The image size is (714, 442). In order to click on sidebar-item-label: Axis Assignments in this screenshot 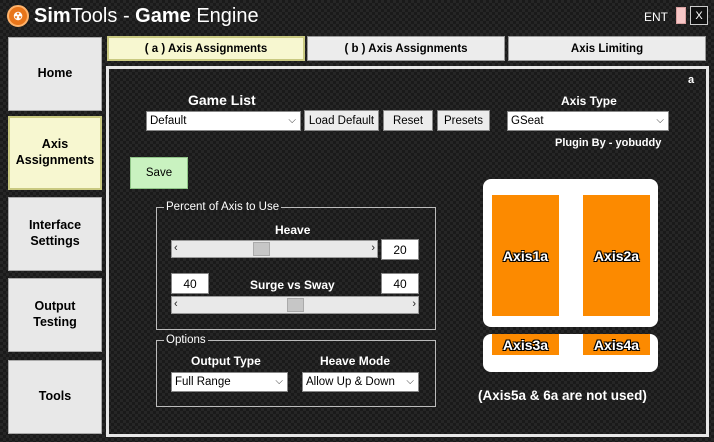, I will do `click(55, 152)`.